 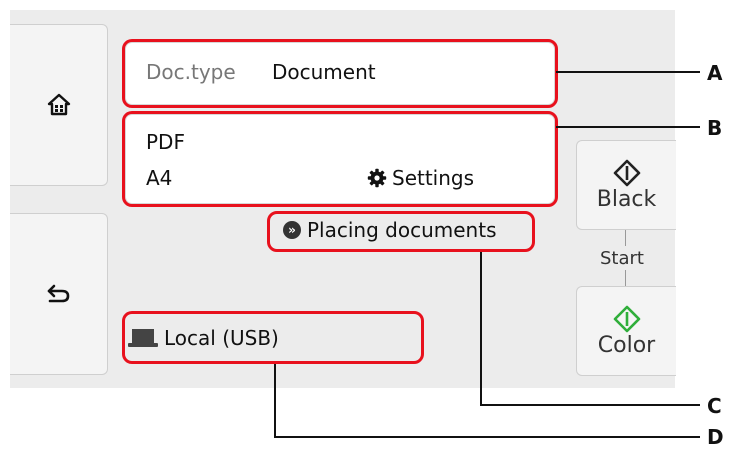 What do you see at coordinates (714, 406) in the screenshot?
I see `callout-letter-c: C` at bounding box center [714, 406].